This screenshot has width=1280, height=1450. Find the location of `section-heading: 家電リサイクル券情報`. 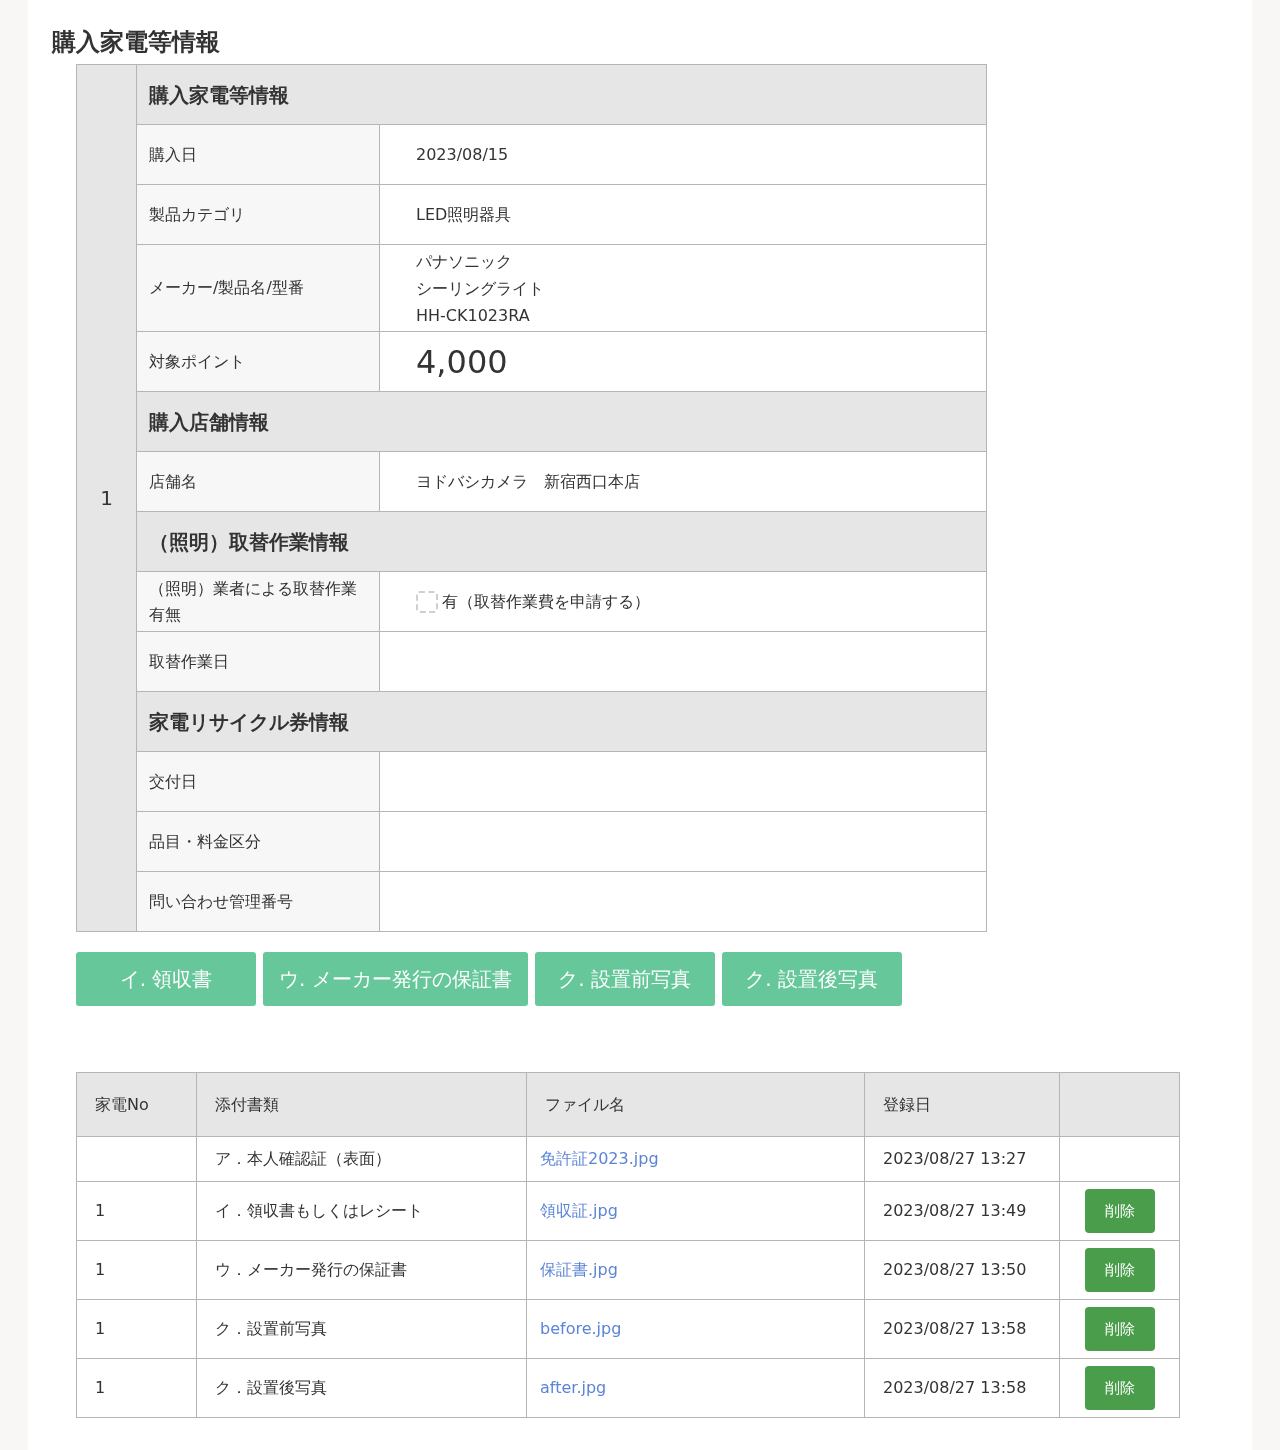

section-heading: 家電リサイクル券情報 is located at coordinates (561, 721).